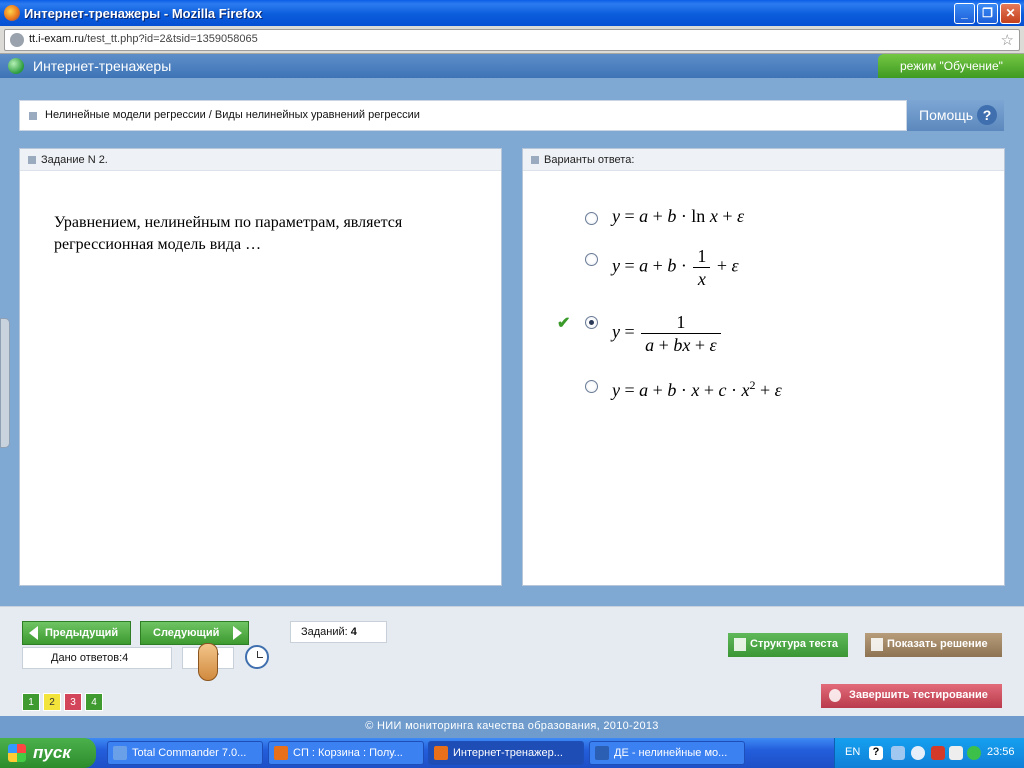 This screenshot has height=768, width=1024. What do you see at coordinates (94, 702) in the screenshot?
I see `question-number-4: 4` at bounding box center [94, 702].